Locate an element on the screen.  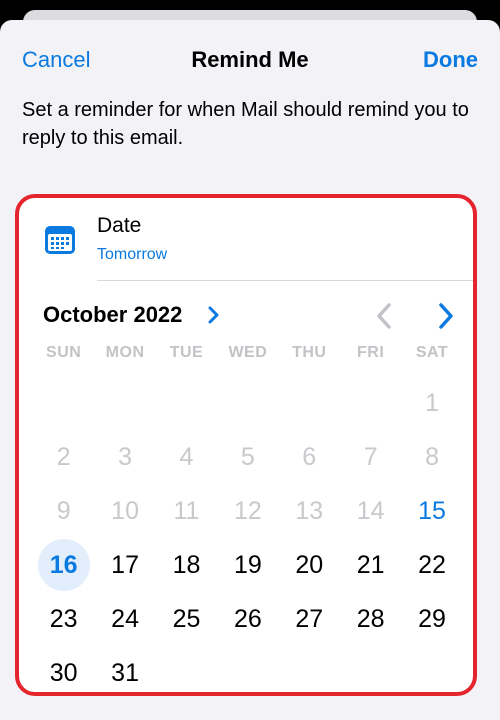
day-number: 12 is located at coordinates (247, 510).